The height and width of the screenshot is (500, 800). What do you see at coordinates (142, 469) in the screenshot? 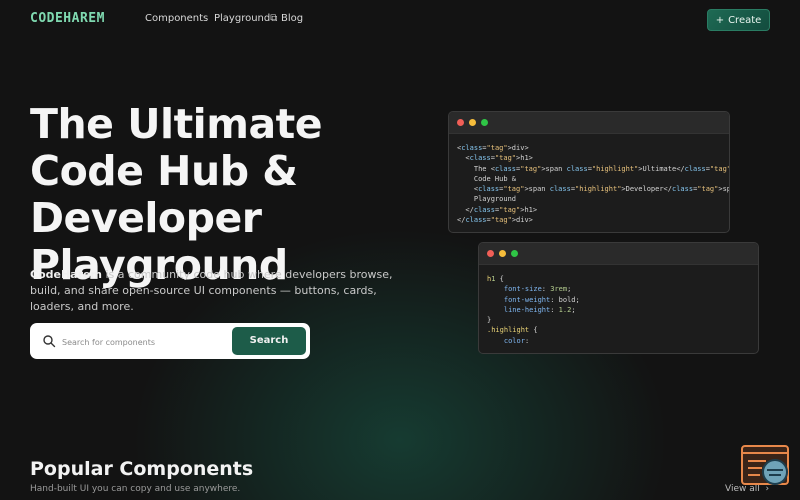
I see `section-title-popular: Popular Components` at bounding box center [142, 469].